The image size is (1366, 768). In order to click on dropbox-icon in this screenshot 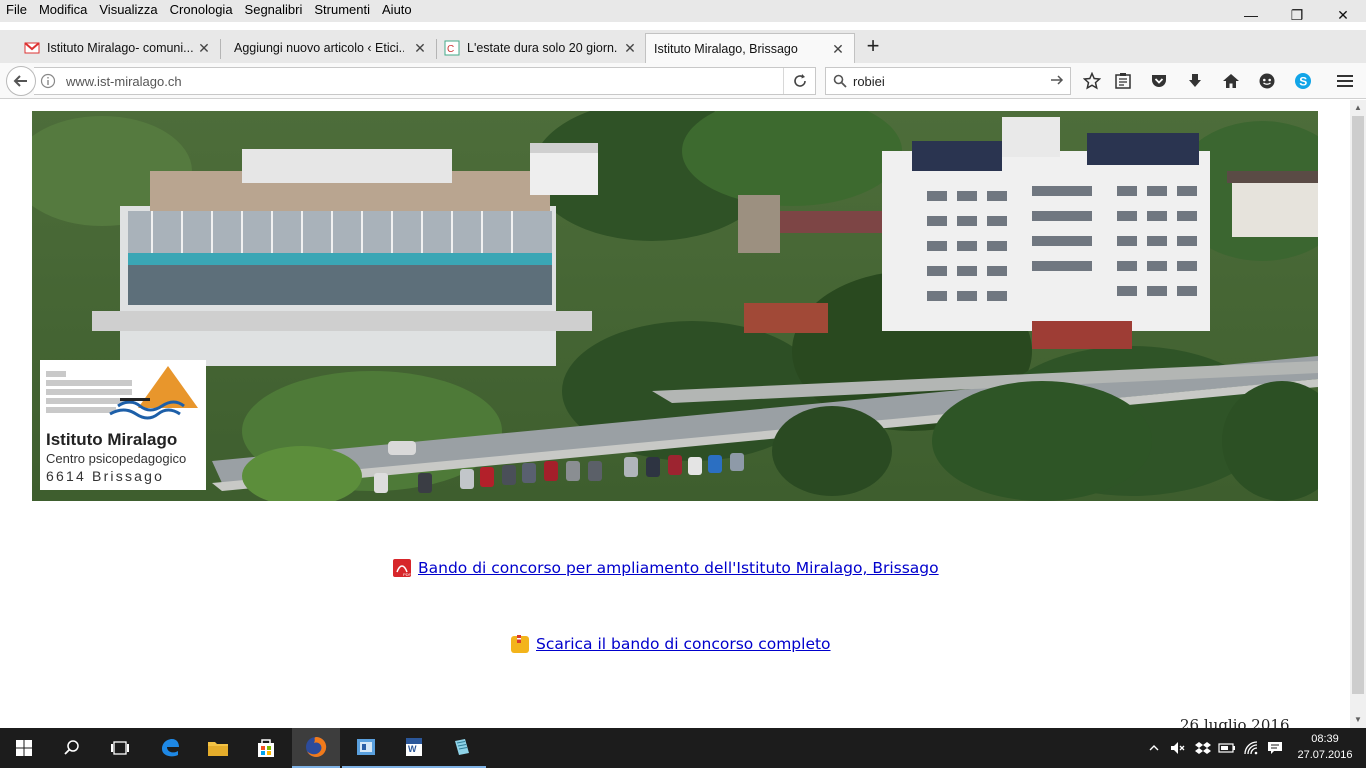, I will do `click(1203, 748)`.